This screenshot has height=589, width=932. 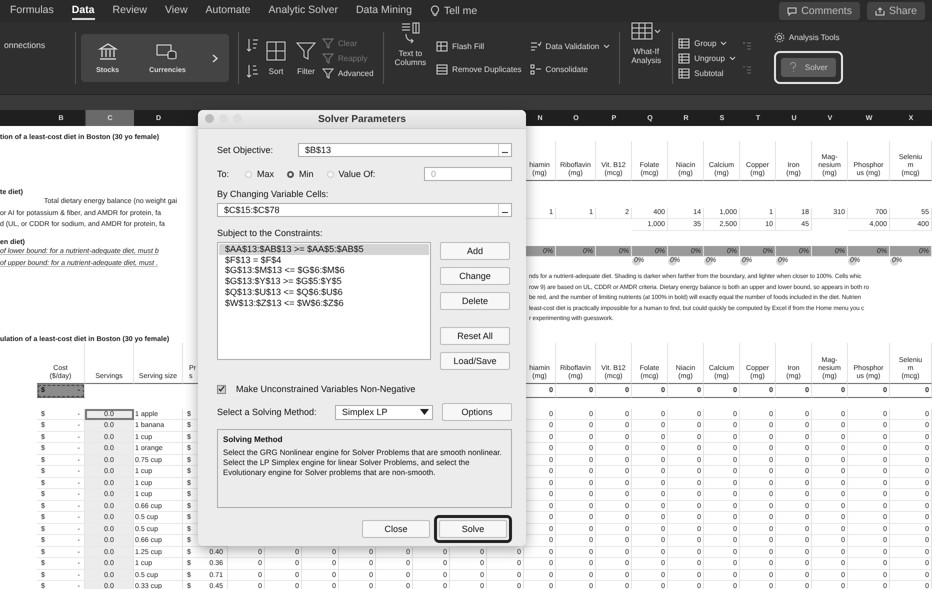 What do you see at coordinates (475, 251) in the screenshot?
I see `dialog-button: Add` at bounding box center [475, 251].